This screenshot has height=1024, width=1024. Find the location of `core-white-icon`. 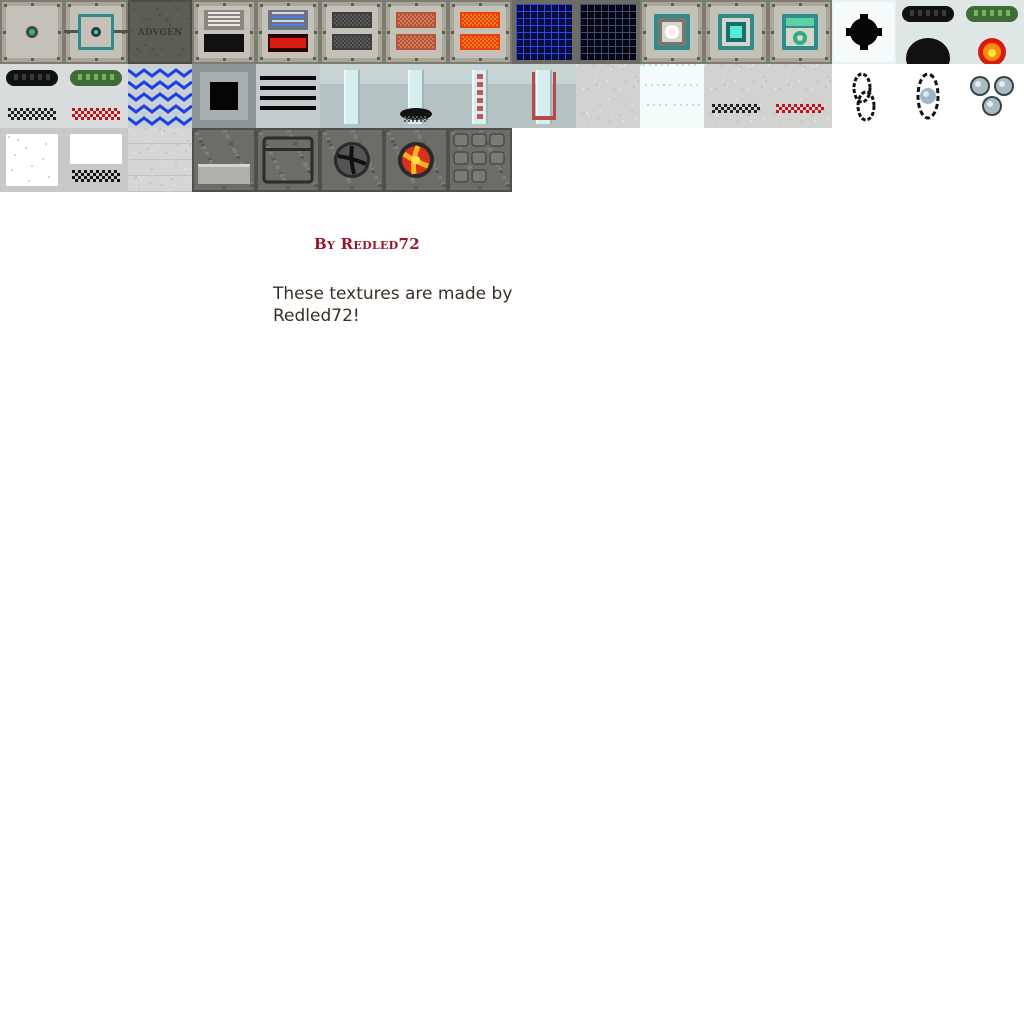

core-white-icon is located at coordinates (672, 32).